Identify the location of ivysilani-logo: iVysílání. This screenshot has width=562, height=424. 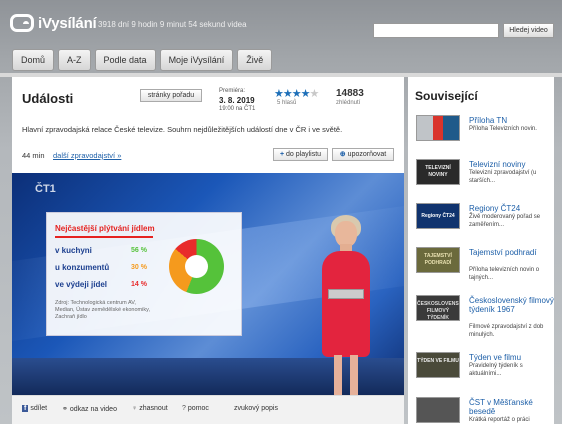
(53, 23).